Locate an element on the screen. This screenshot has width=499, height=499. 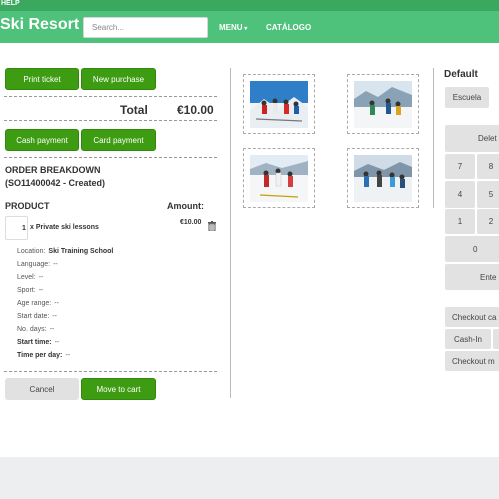
detail-label: Start date: is located at coordinates (33, 316).